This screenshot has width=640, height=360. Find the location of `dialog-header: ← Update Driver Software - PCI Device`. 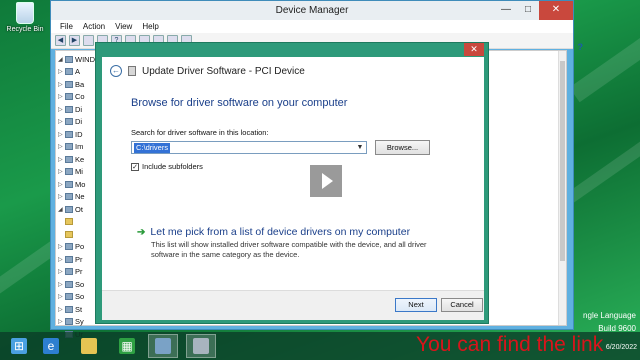

dialog-header: ← Update Driver Software - PCI Device is located at coordinates (293, 71).